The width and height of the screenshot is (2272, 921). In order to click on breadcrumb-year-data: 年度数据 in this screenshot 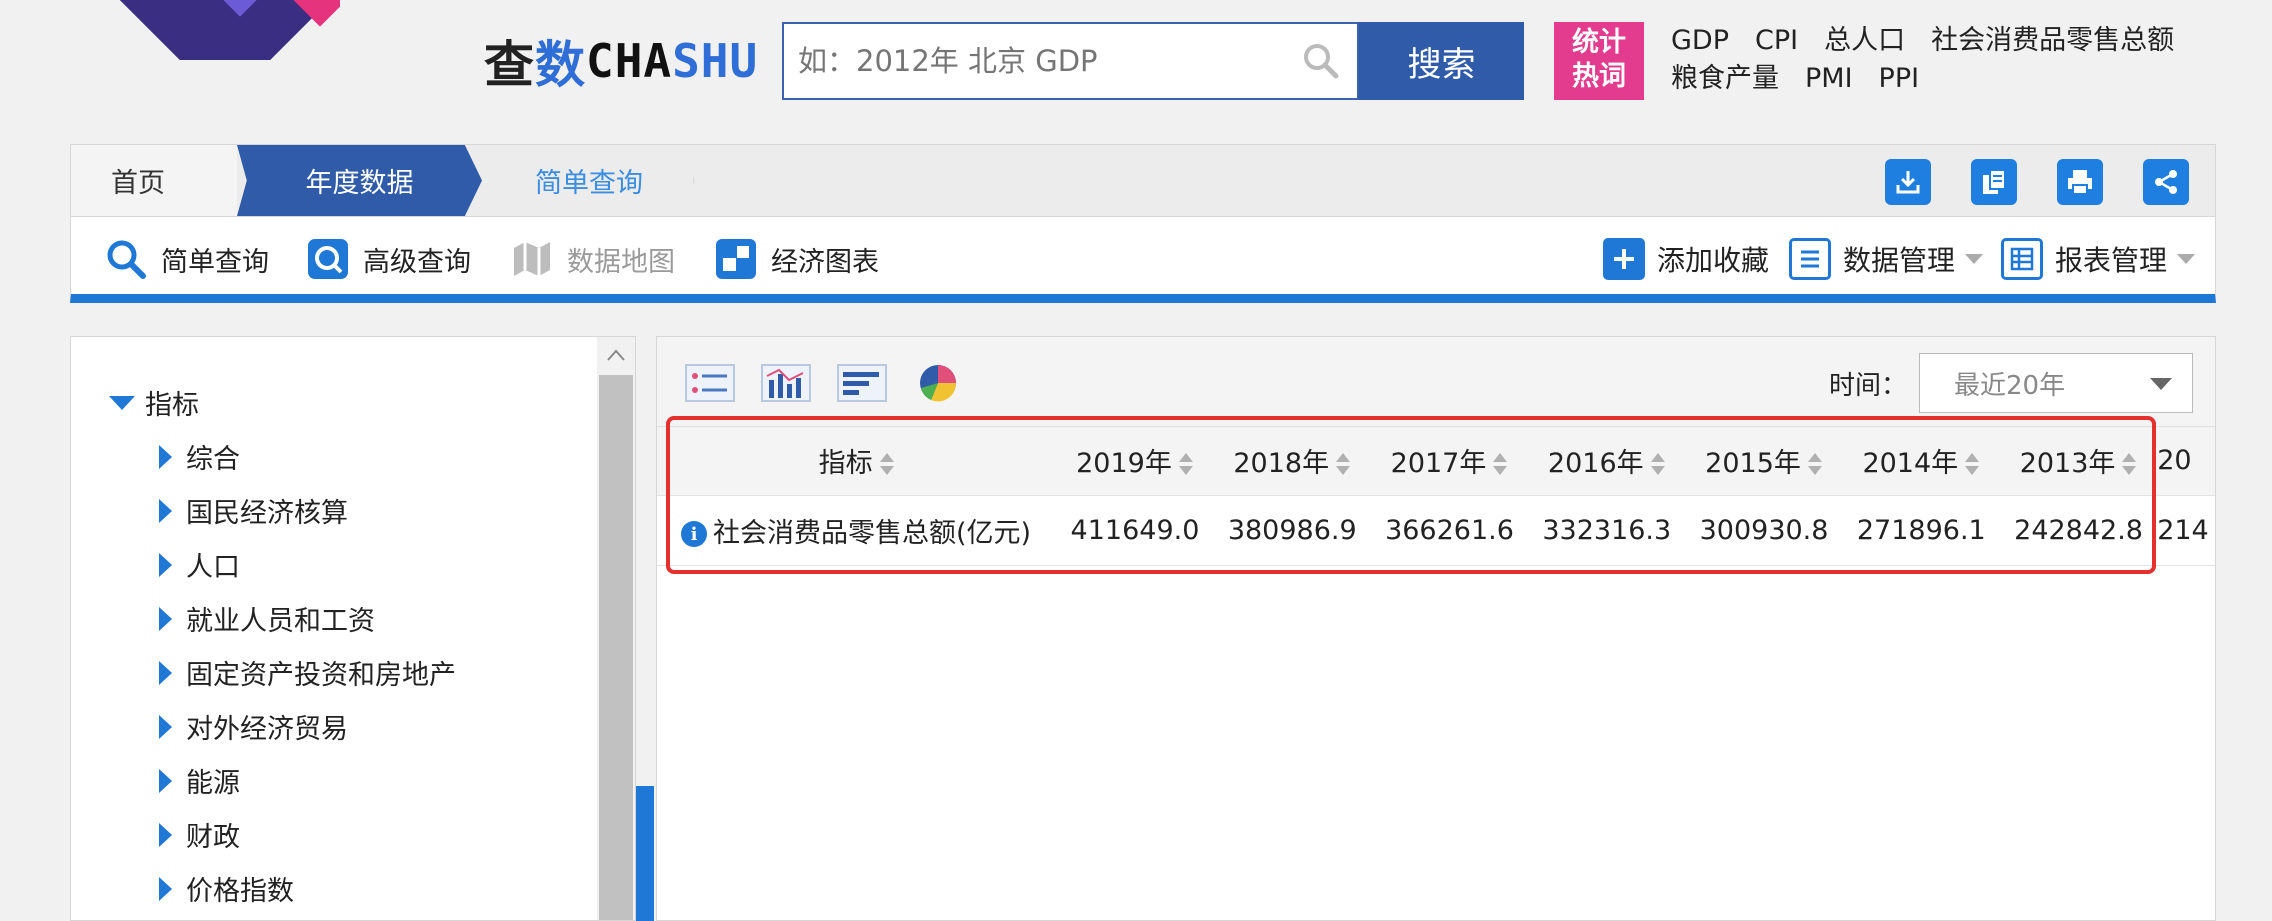, I will do `click(359, 180)`.